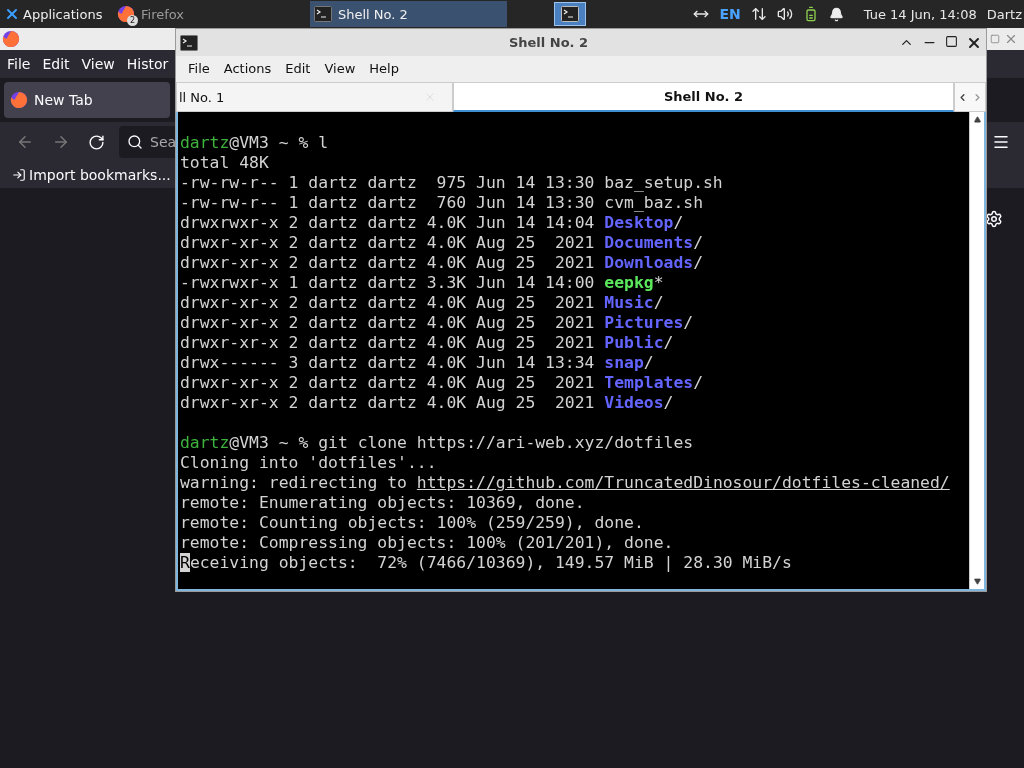 The image size is (1024, 768). Describe the element at coordinates (437, 323) in the screenshot. I see `terminal-line: drwxr-xr-x 2 dartz dartz 4.0K Aug 25 2021 Pictures/` at that location.